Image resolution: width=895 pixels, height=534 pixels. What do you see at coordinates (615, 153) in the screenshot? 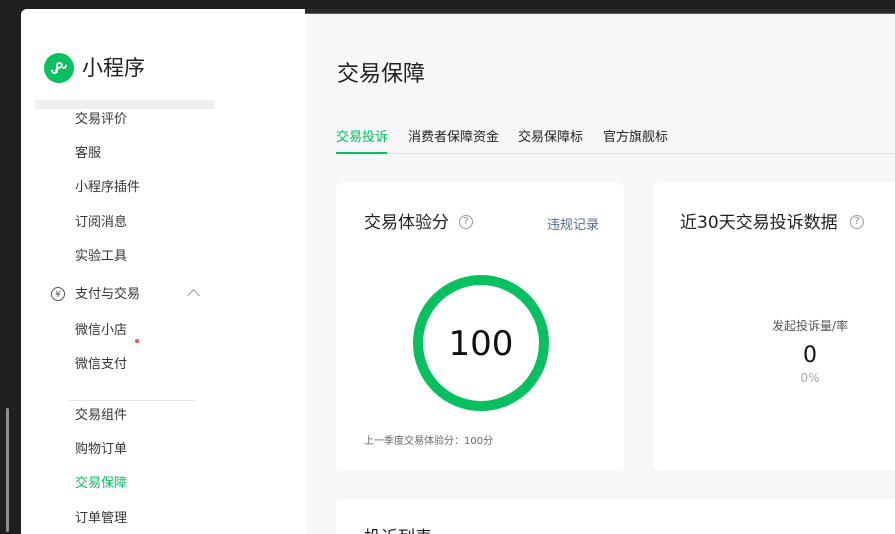
I see `tabs-divider` at bounding box center [615, 153].